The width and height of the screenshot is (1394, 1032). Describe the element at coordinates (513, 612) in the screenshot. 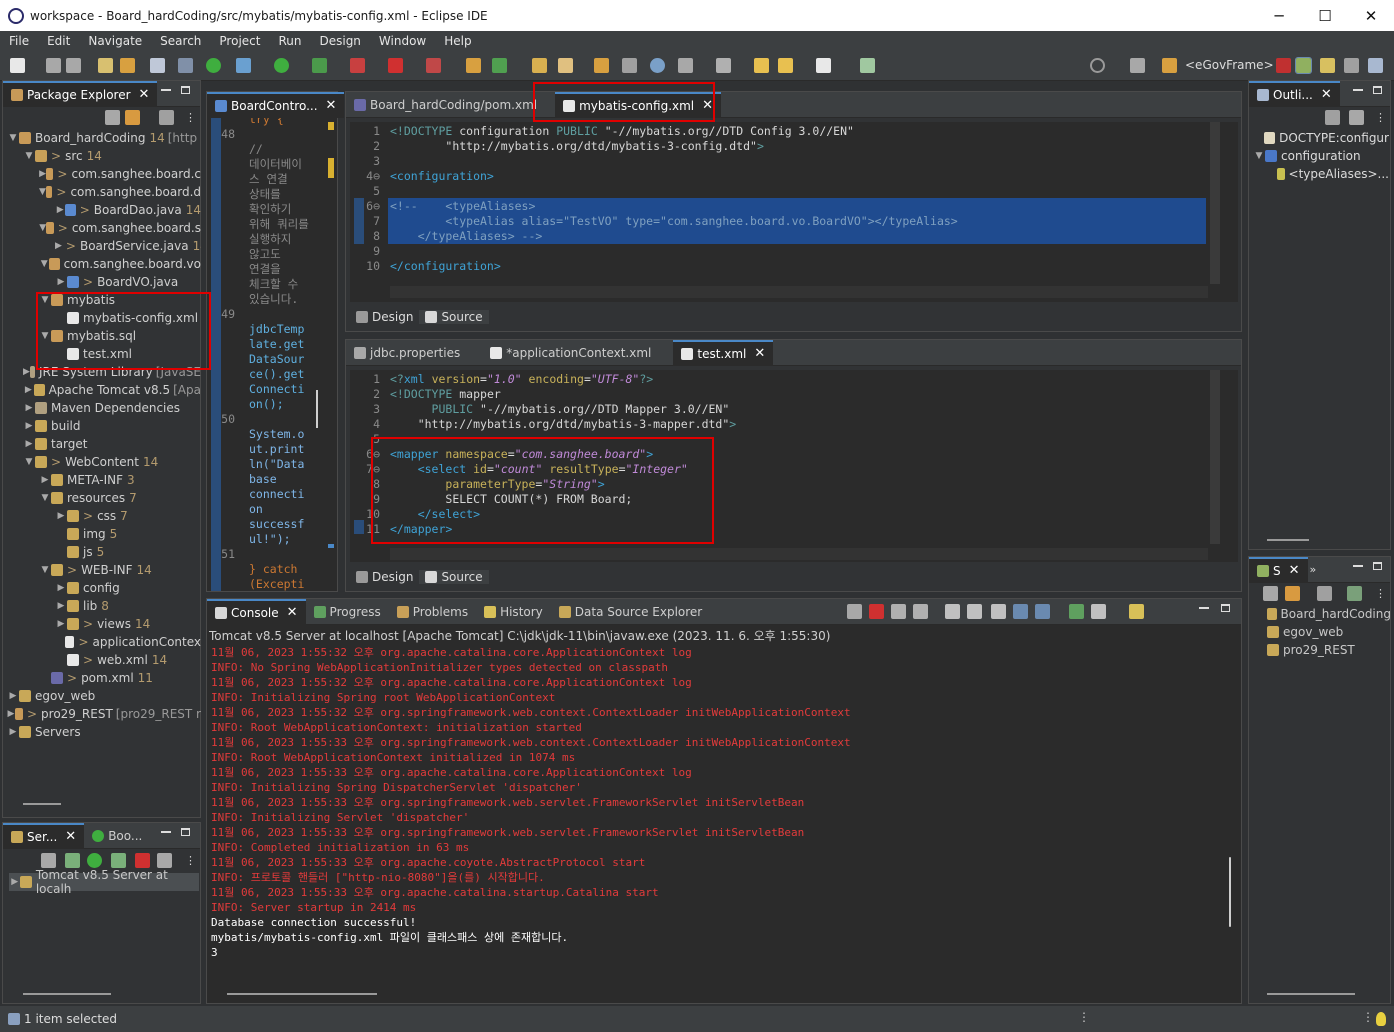

I see `tab-history: History` at that location.